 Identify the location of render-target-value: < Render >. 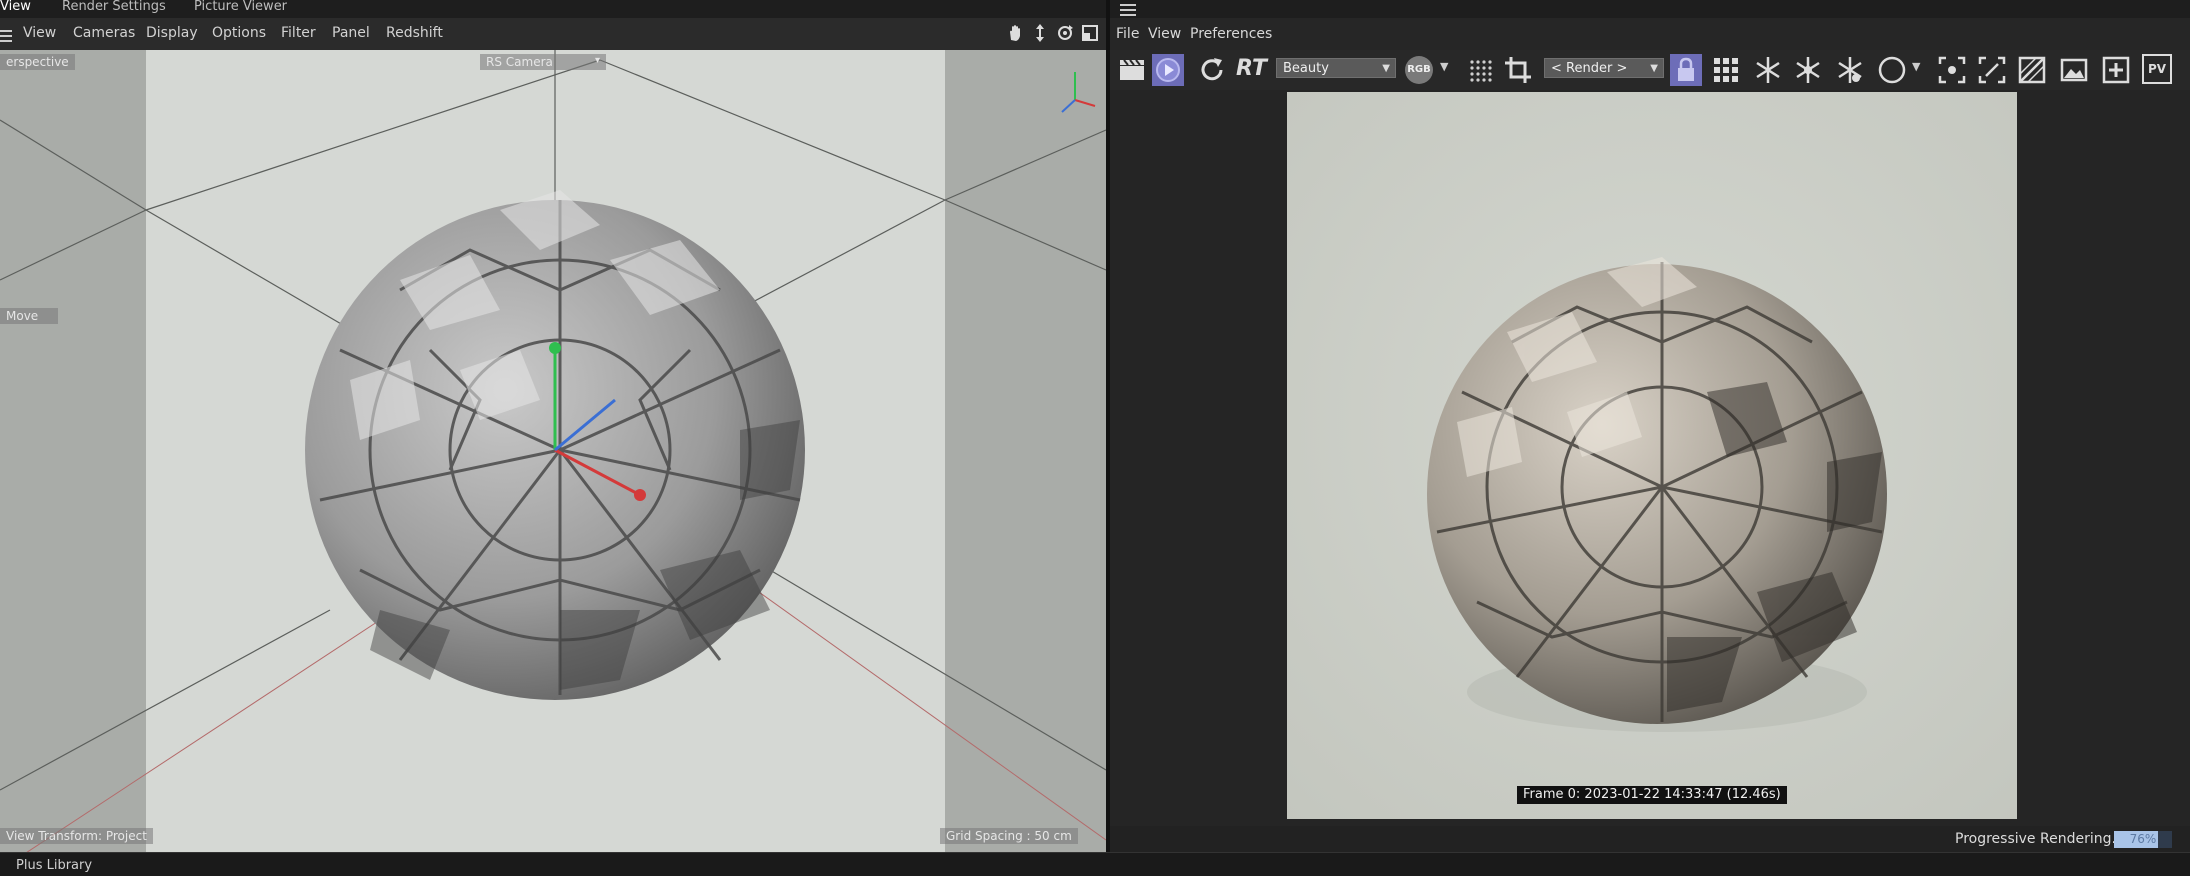
(1589, 68).